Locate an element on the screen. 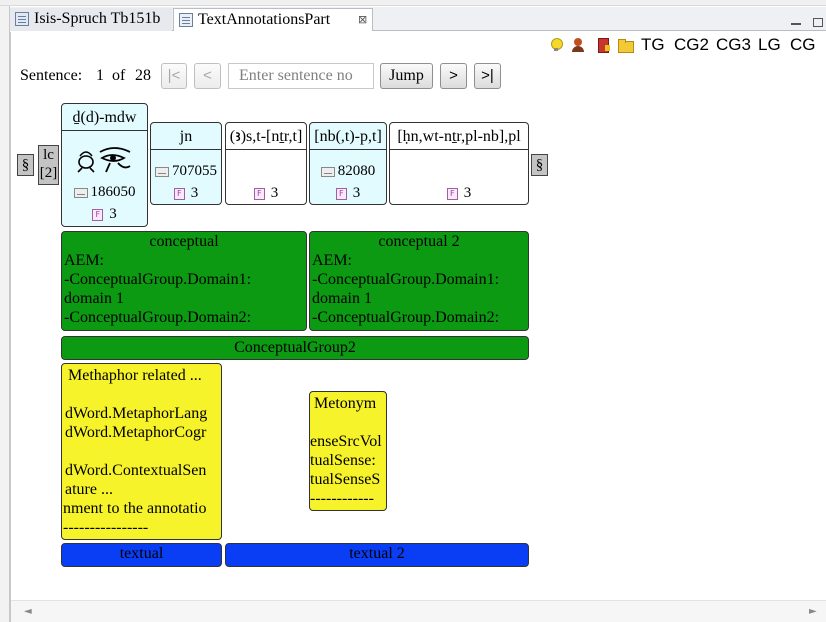  word-box: [nb(,t)-p,t] 82080 3 is located at coordinates (348, 163).